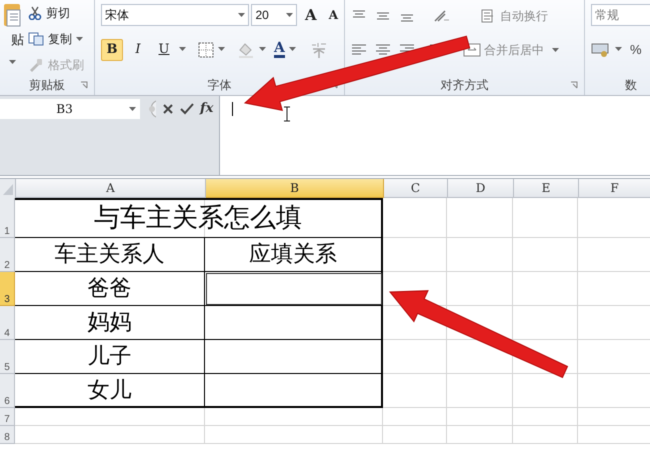 This screenshot has height=450, width=650. What do you see at coordinates (8, 188) in the screenshot?
I see `select-all-icon` at bounding box center [8, 188].